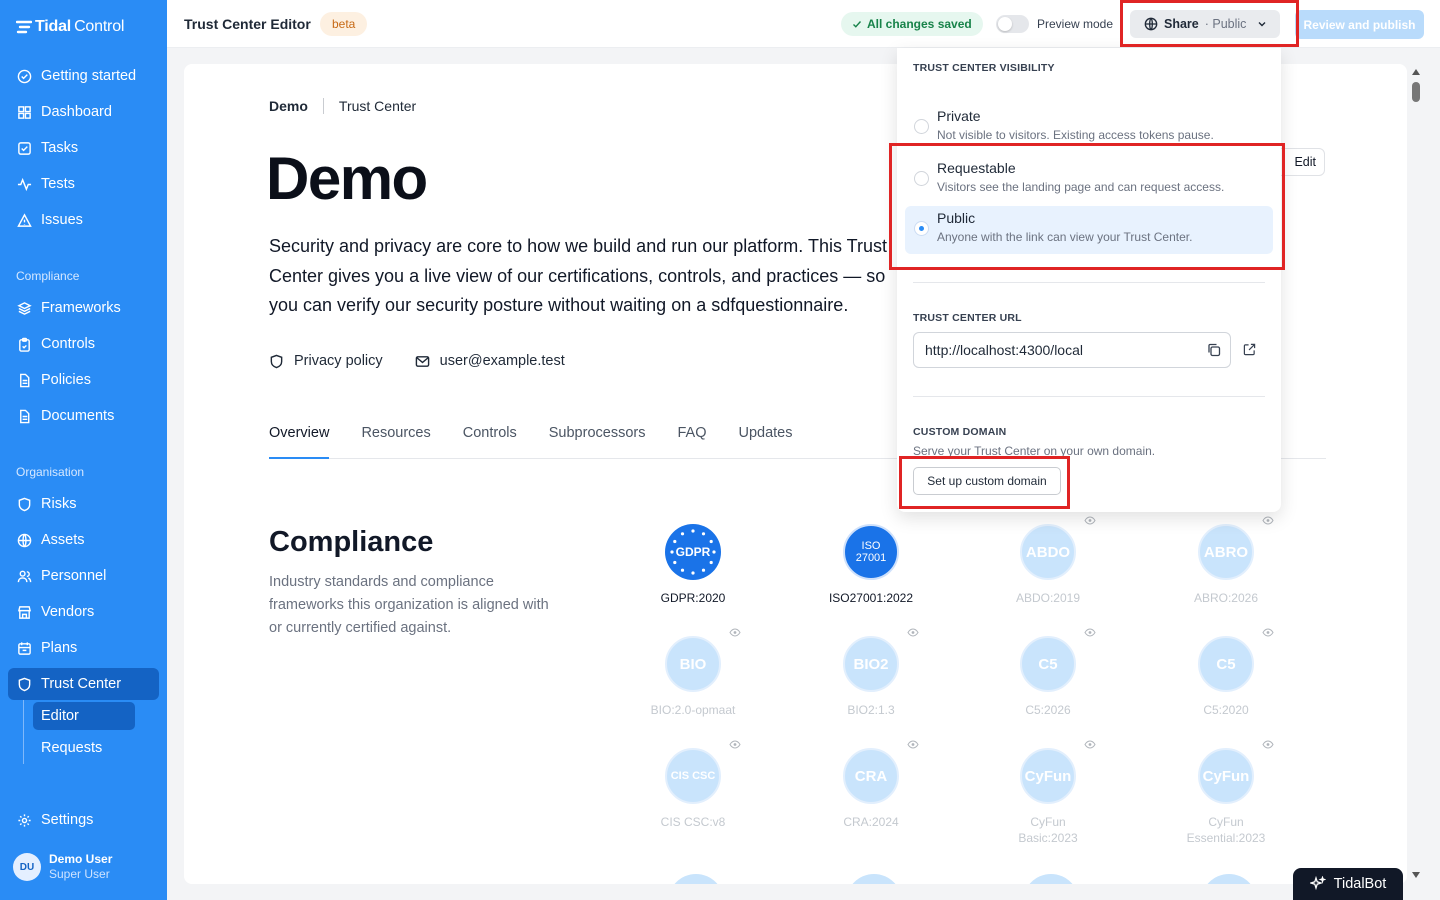  I want to click on breadcrumb-org: Demo, so click(288, 106).